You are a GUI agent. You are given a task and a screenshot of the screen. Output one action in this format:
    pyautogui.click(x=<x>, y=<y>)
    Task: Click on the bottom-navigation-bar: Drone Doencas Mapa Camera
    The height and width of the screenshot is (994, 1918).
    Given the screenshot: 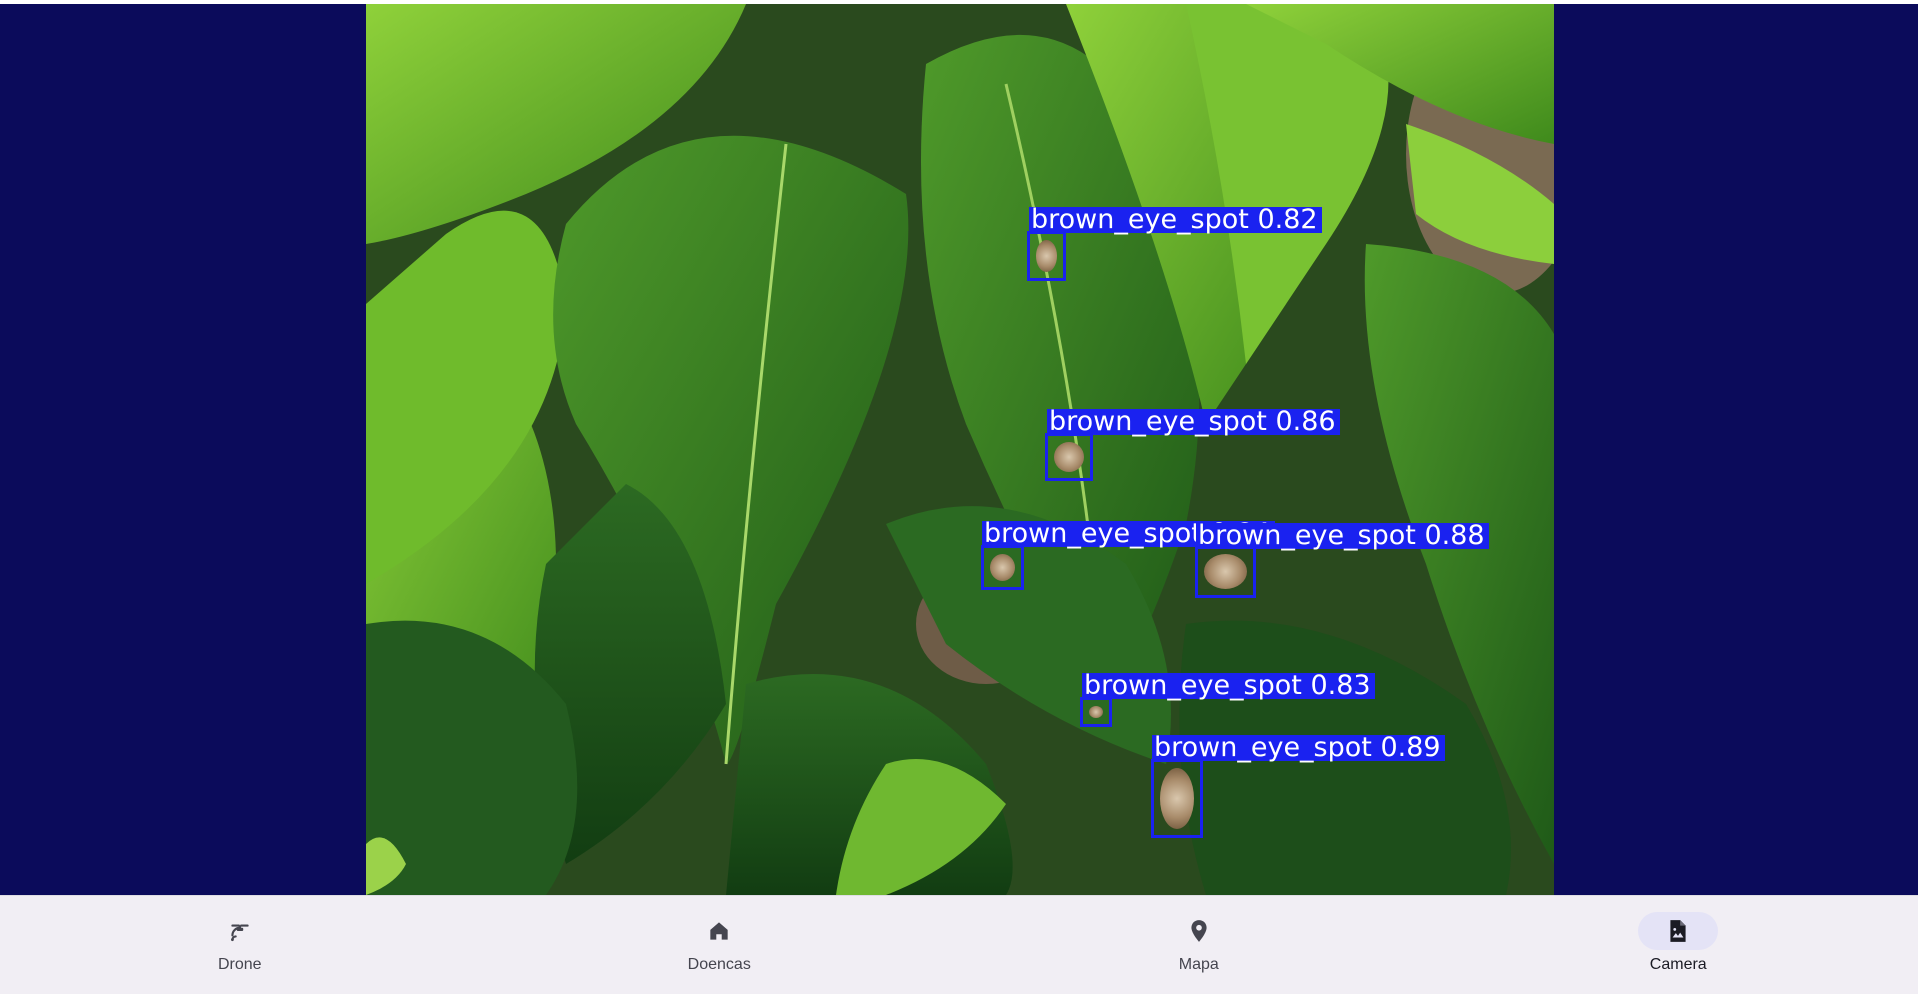 What is the action you would take?
    pyautogui.click(x=959, y=944)
    